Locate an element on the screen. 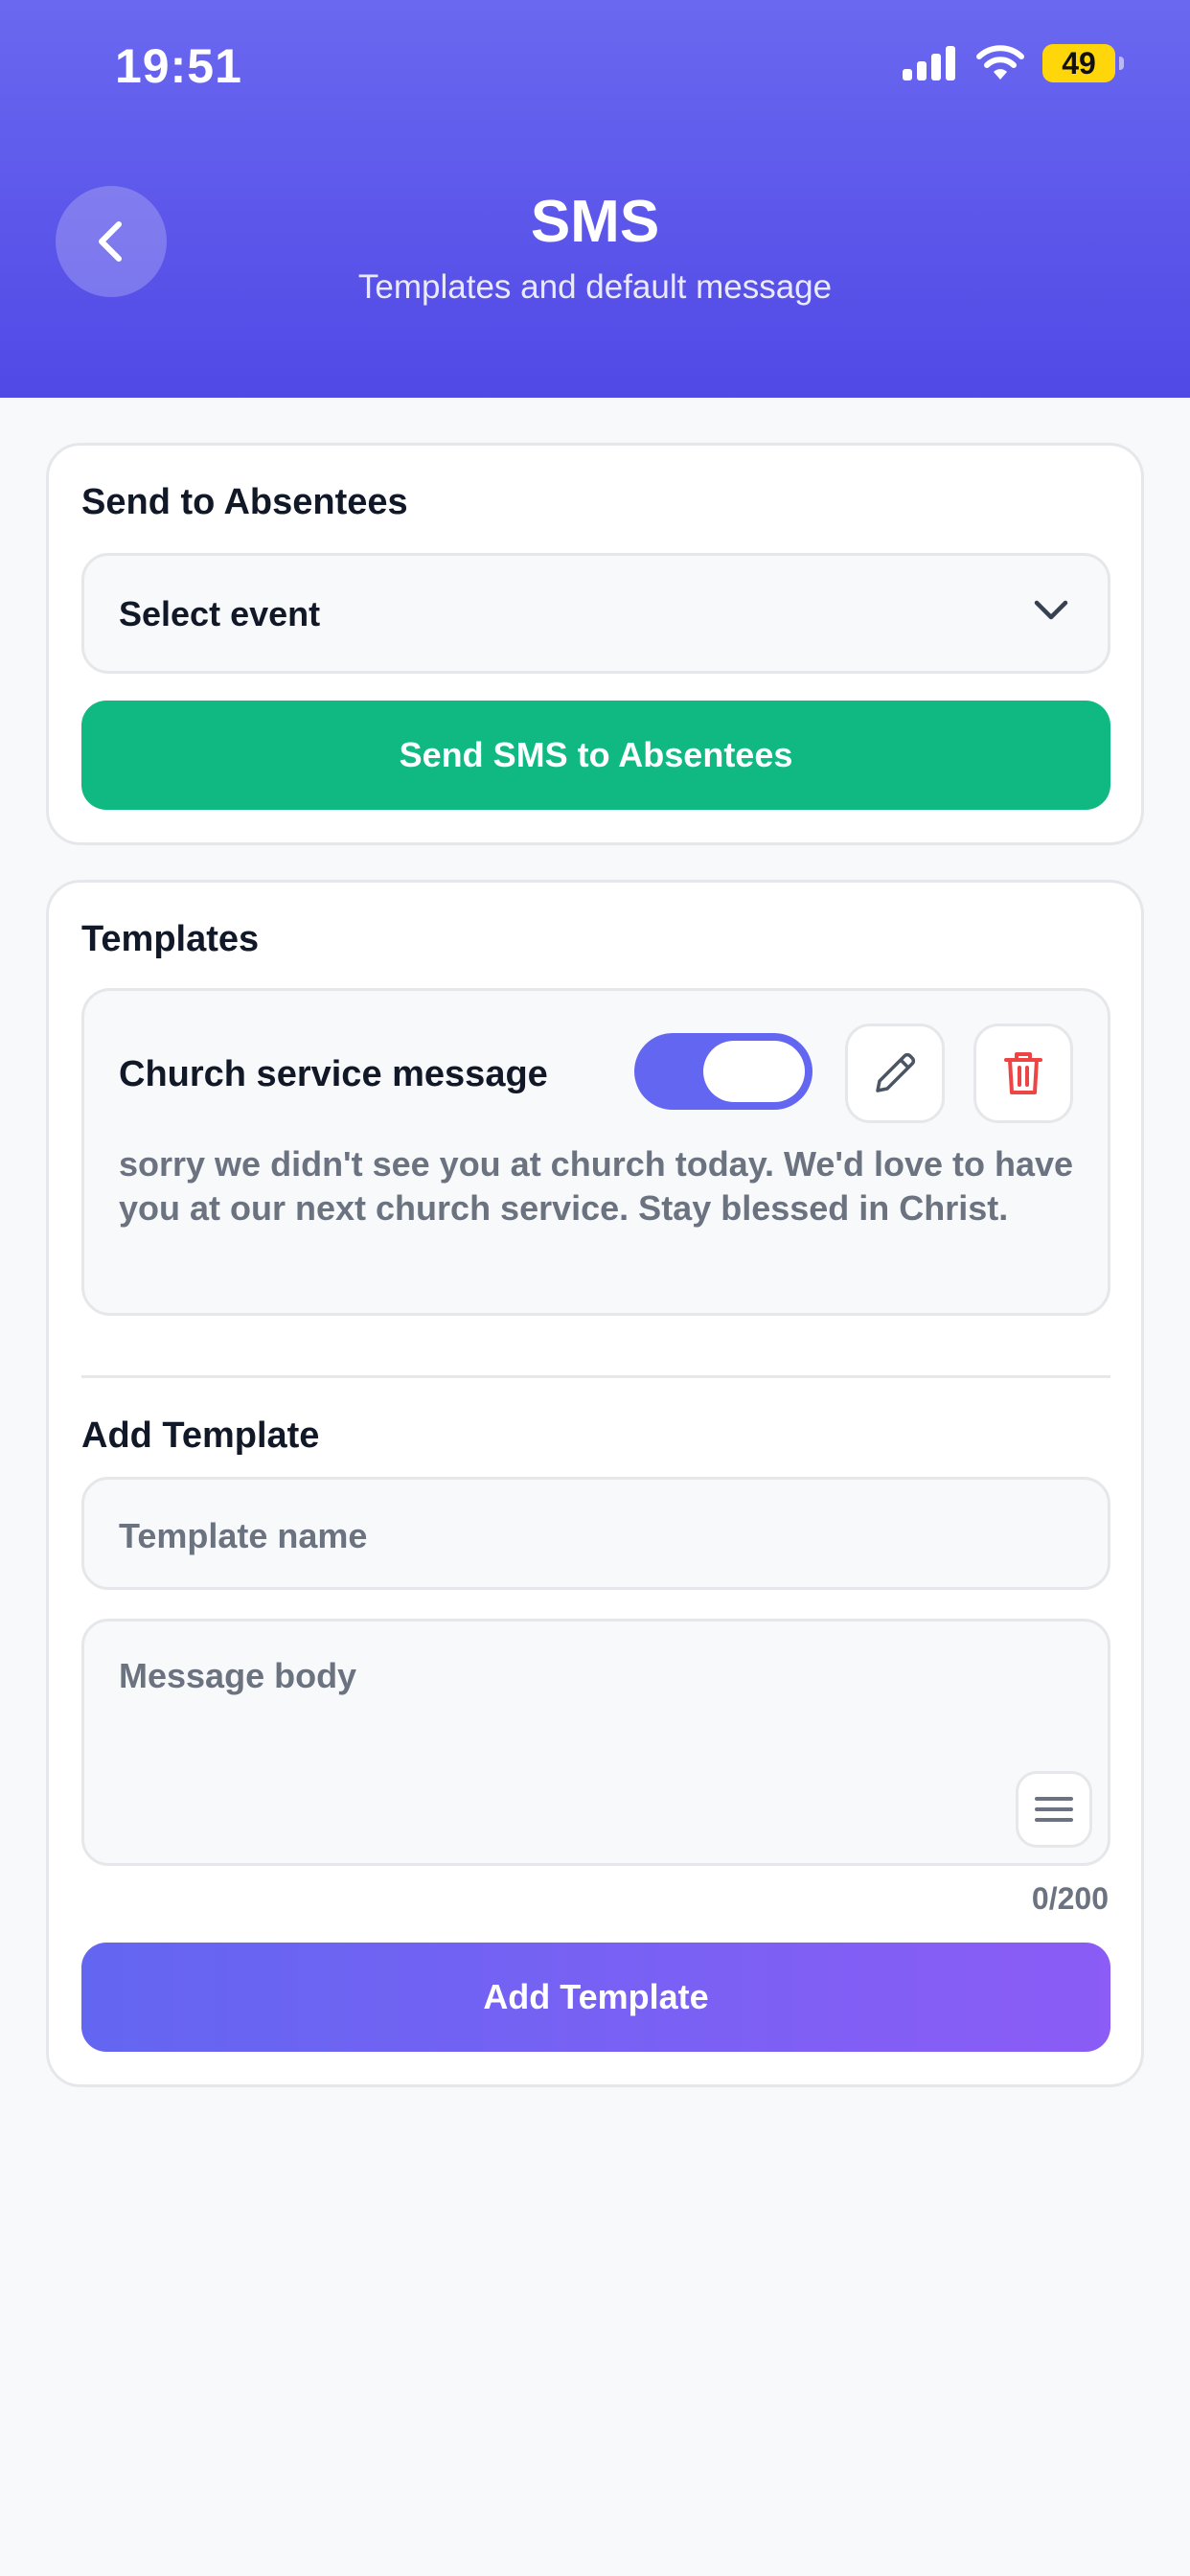 The image size is (1190, 2576). edit-template-button is located at coordinates (895, 1073).